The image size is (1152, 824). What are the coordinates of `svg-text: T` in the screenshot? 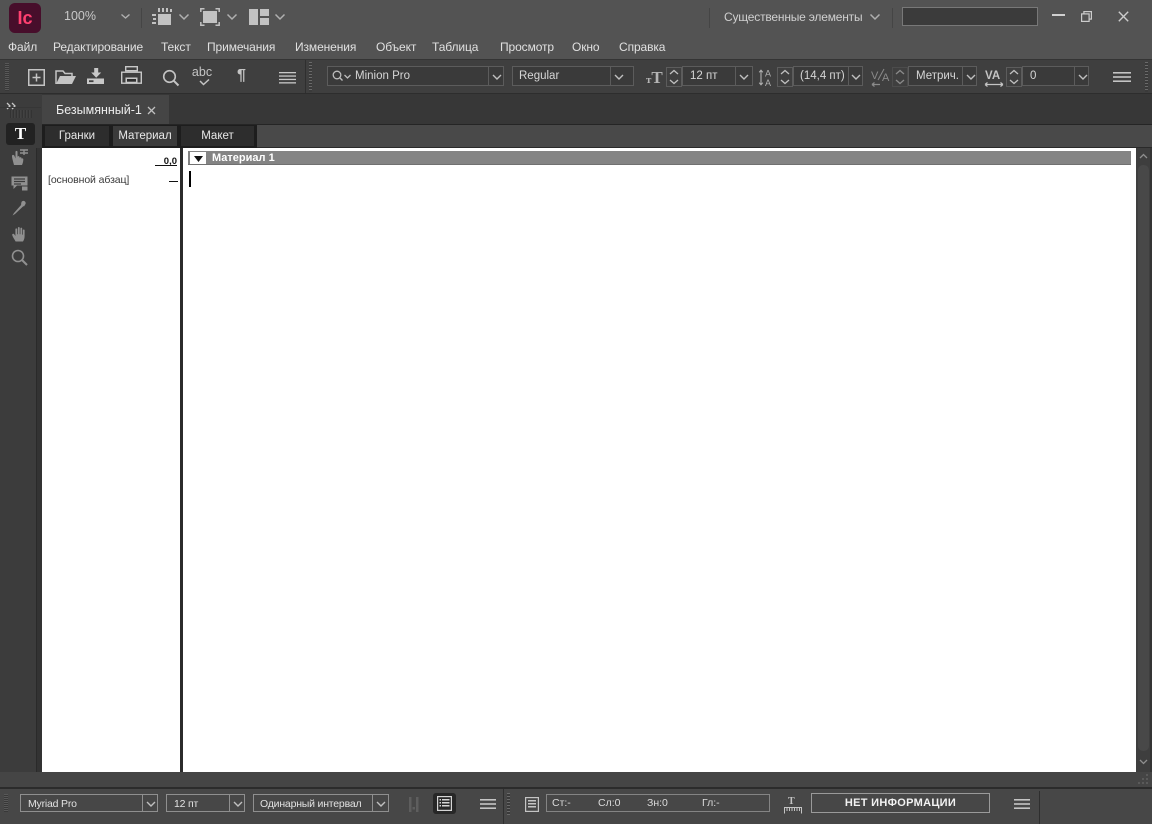 It's located at (791, 801).